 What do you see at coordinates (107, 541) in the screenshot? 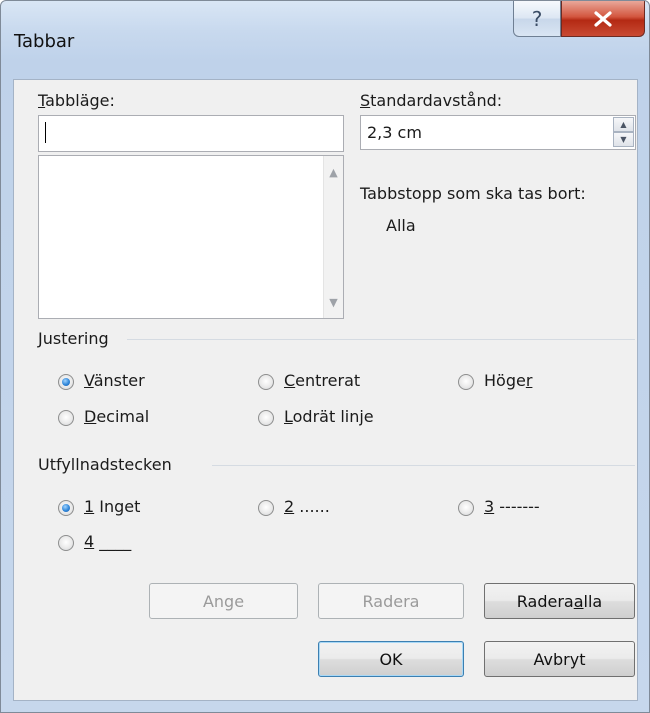
I see `leader-underline-label: 4 ____` at bounding box center [107, 541].